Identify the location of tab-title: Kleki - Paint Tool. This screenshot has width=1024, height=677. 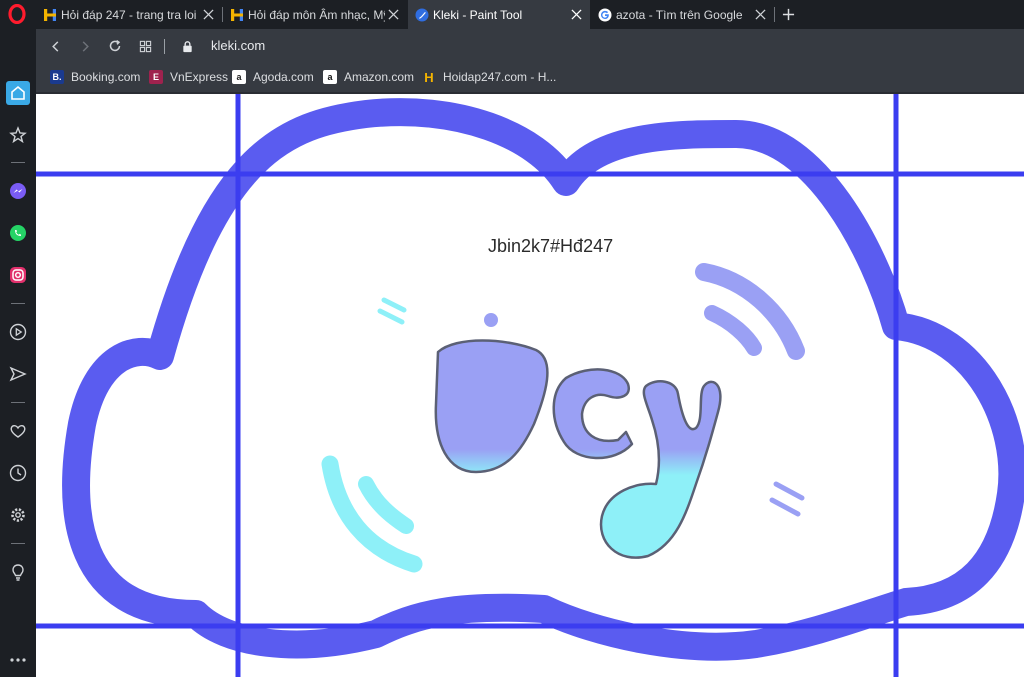
(478, 14).